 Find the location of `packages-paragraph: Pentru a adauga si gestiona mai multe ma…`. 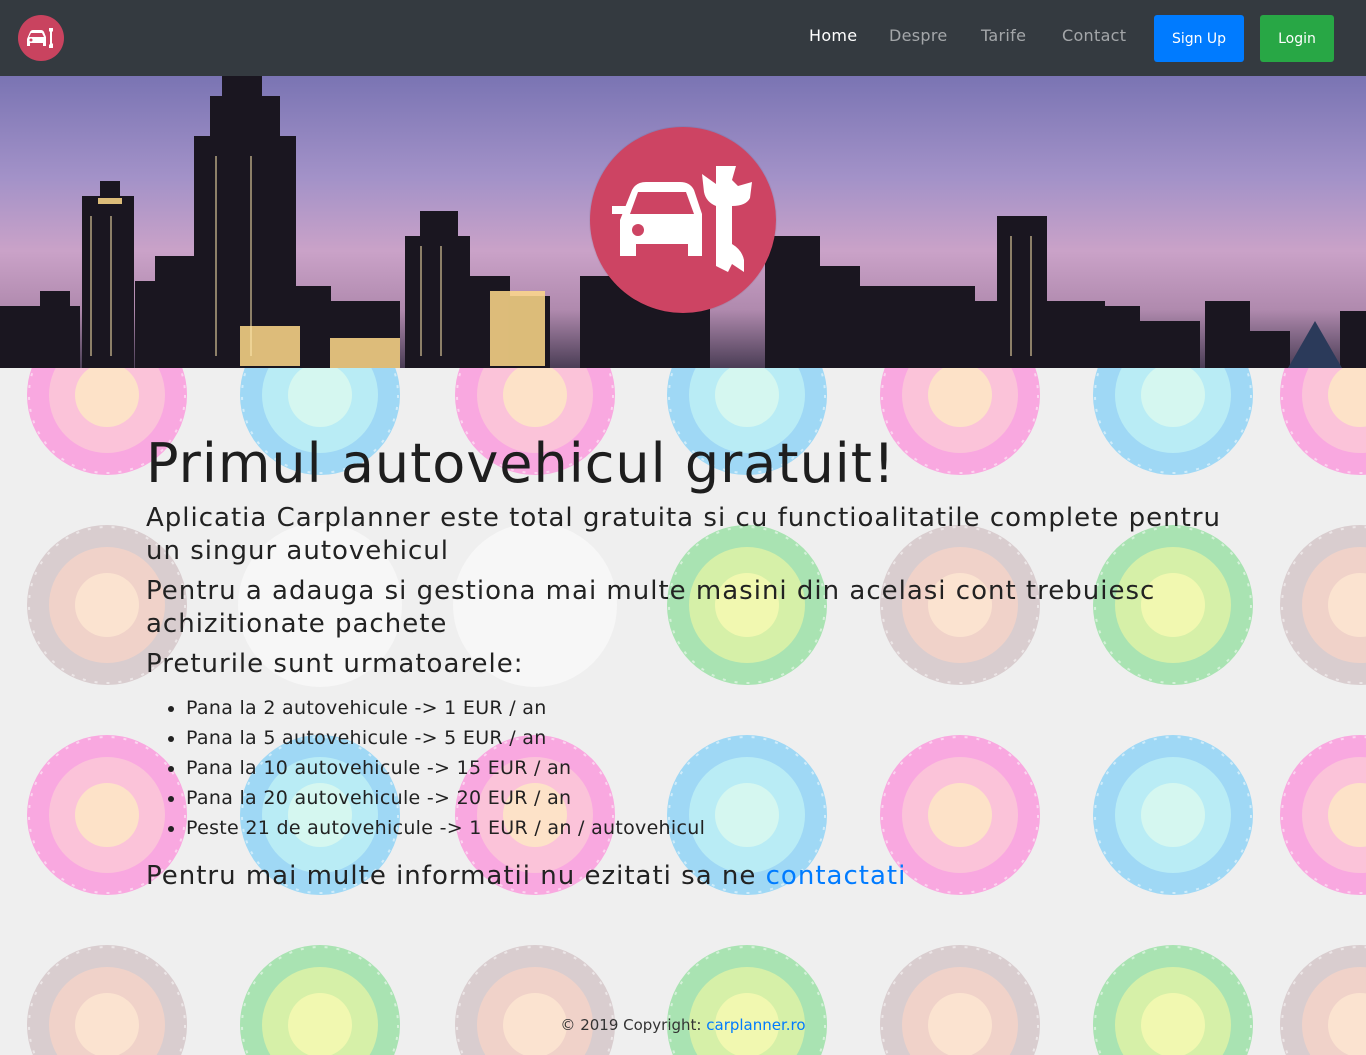

packages-paragraph: Pentru a adauga si gestiona mai multe ma… is located at coordinates (651, 607).